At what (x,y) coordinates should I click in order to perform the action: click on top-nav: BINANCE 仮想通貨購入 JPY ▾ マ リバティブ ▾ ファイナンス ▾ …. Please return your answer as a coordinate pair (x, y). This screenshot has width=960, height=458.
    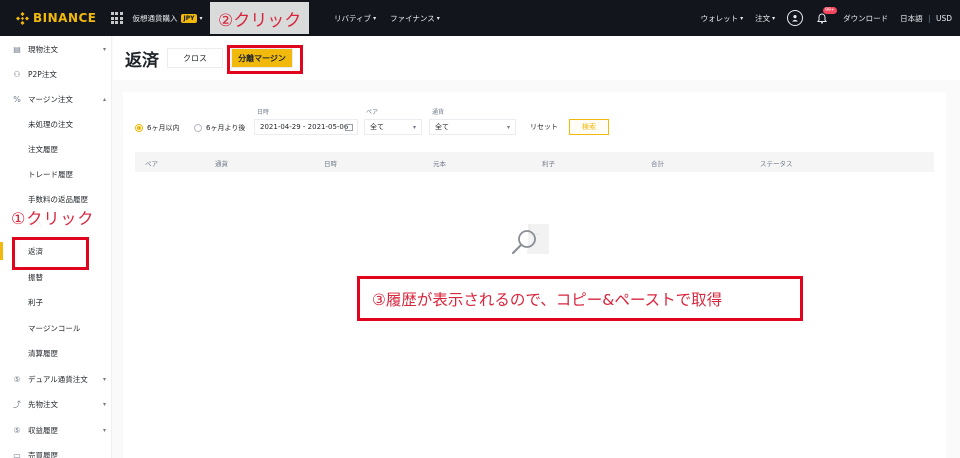
    Looking at the image, I should click on (480, 18).